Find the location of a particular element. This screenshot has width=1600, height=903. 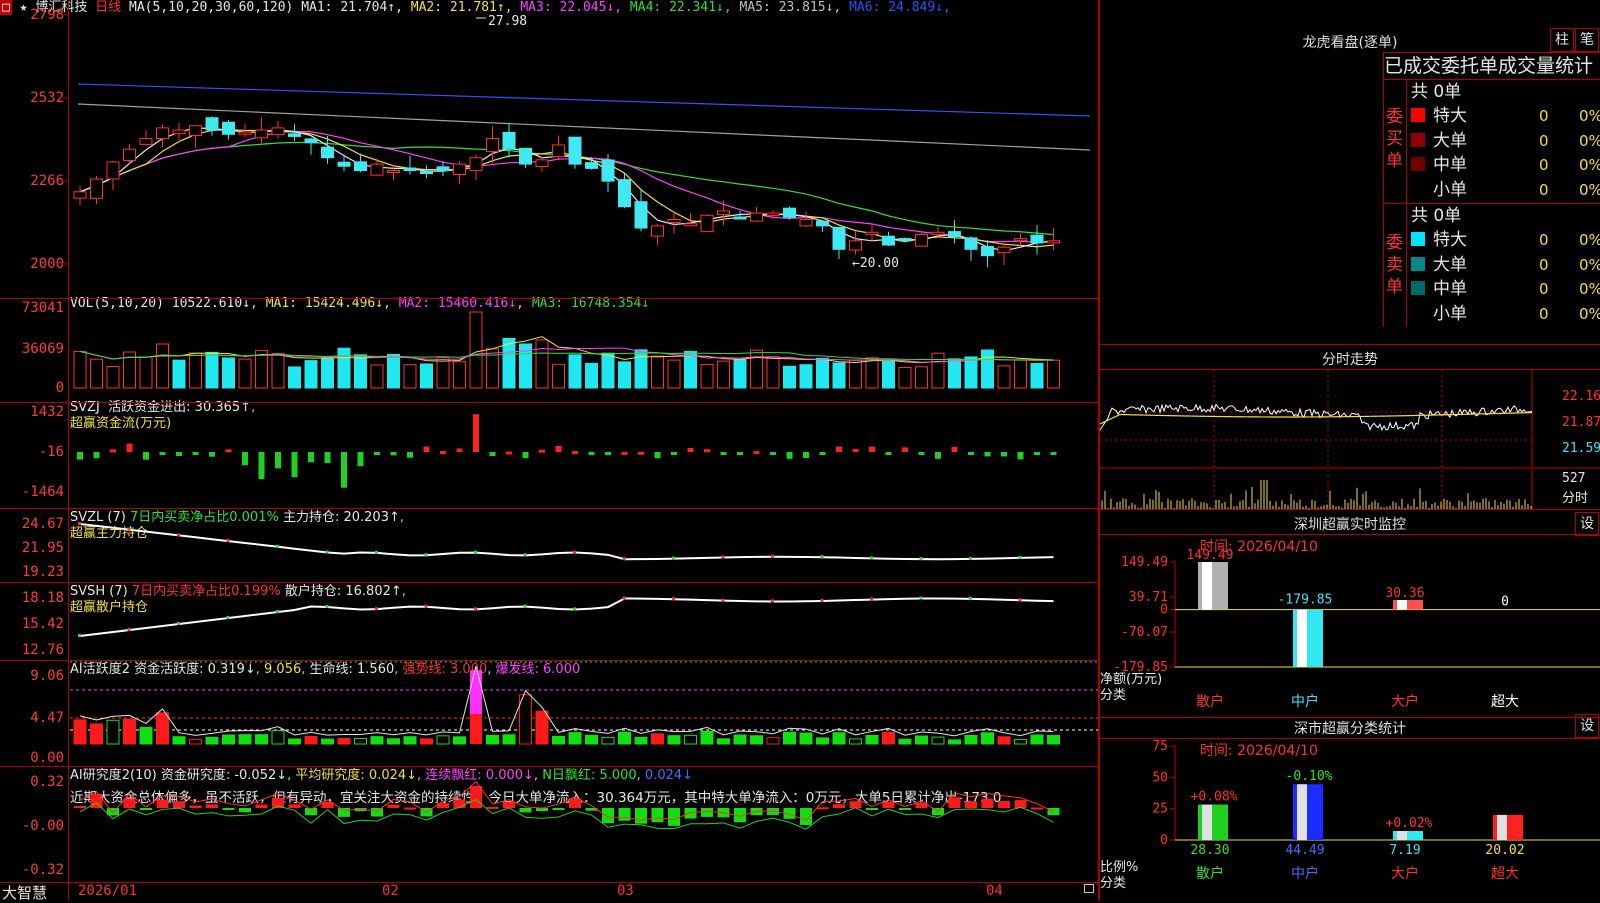

class-category-label: 超大 is located at coordinates (1505, 874).